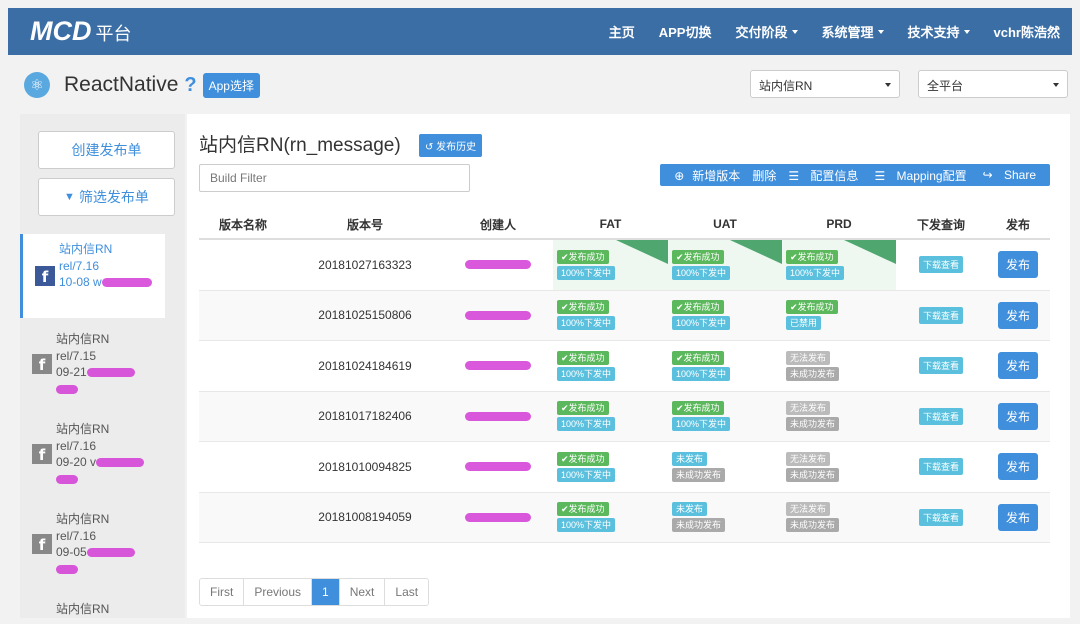 The image size is (1080, 624). Describe the element at coordinates (365, 466) in the screenshot. I see `version-number: 20181010094825` at that location.